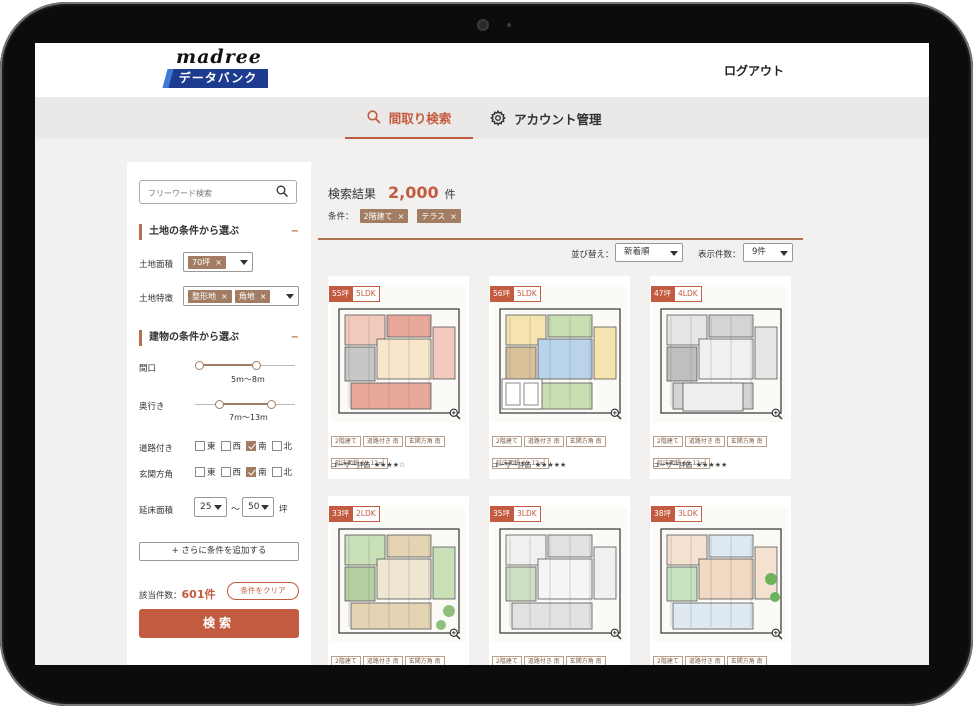 The height and width of the screenshot is (708, 973). Describe the element at coordinates (592, 255) in the screenshot. I see `sort-label: 並び替え：` at that location.